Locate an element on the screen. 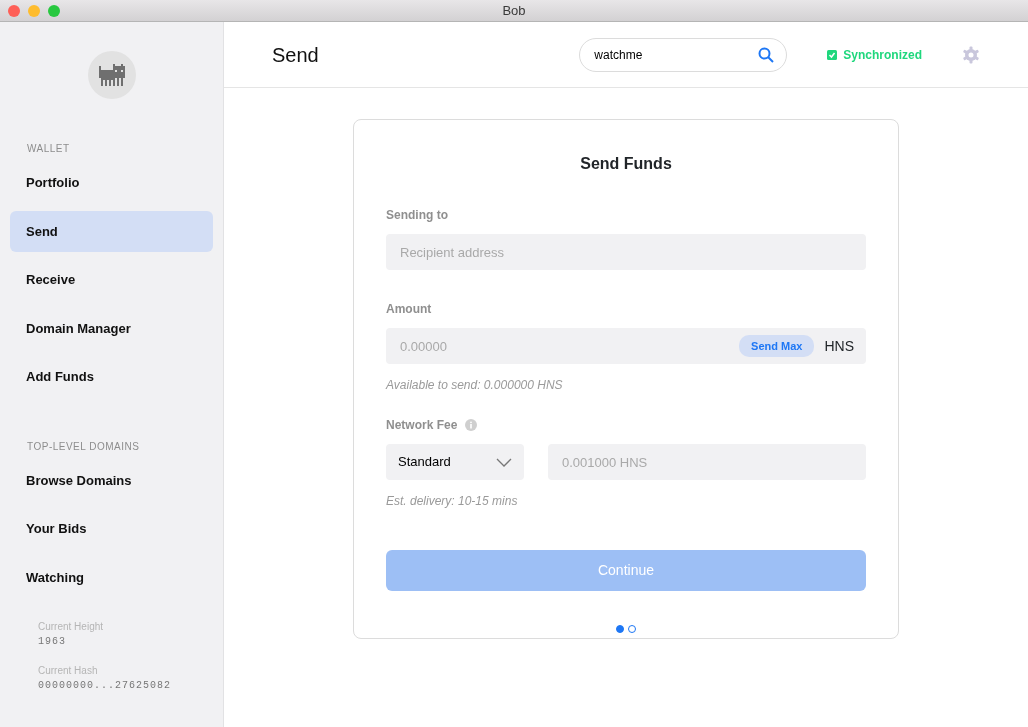 This screenshot has height=727, width=1028. sidebar-item: Send is located at coordinates (111, 231).